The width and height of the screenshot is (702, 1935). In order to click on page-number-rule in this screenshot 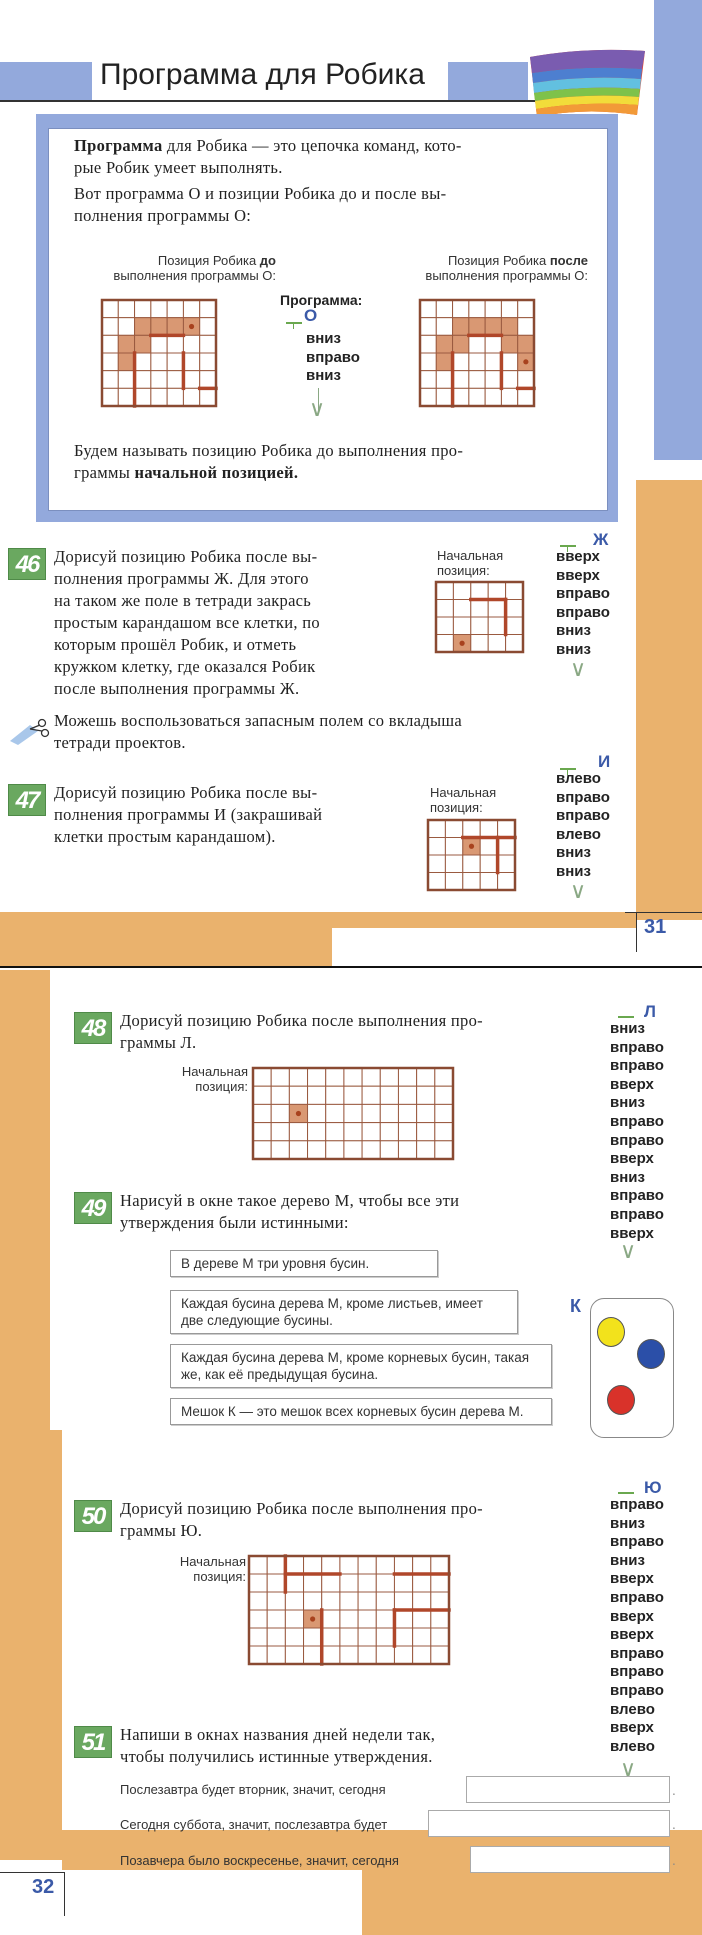, I will do `click(64, 1894)`.